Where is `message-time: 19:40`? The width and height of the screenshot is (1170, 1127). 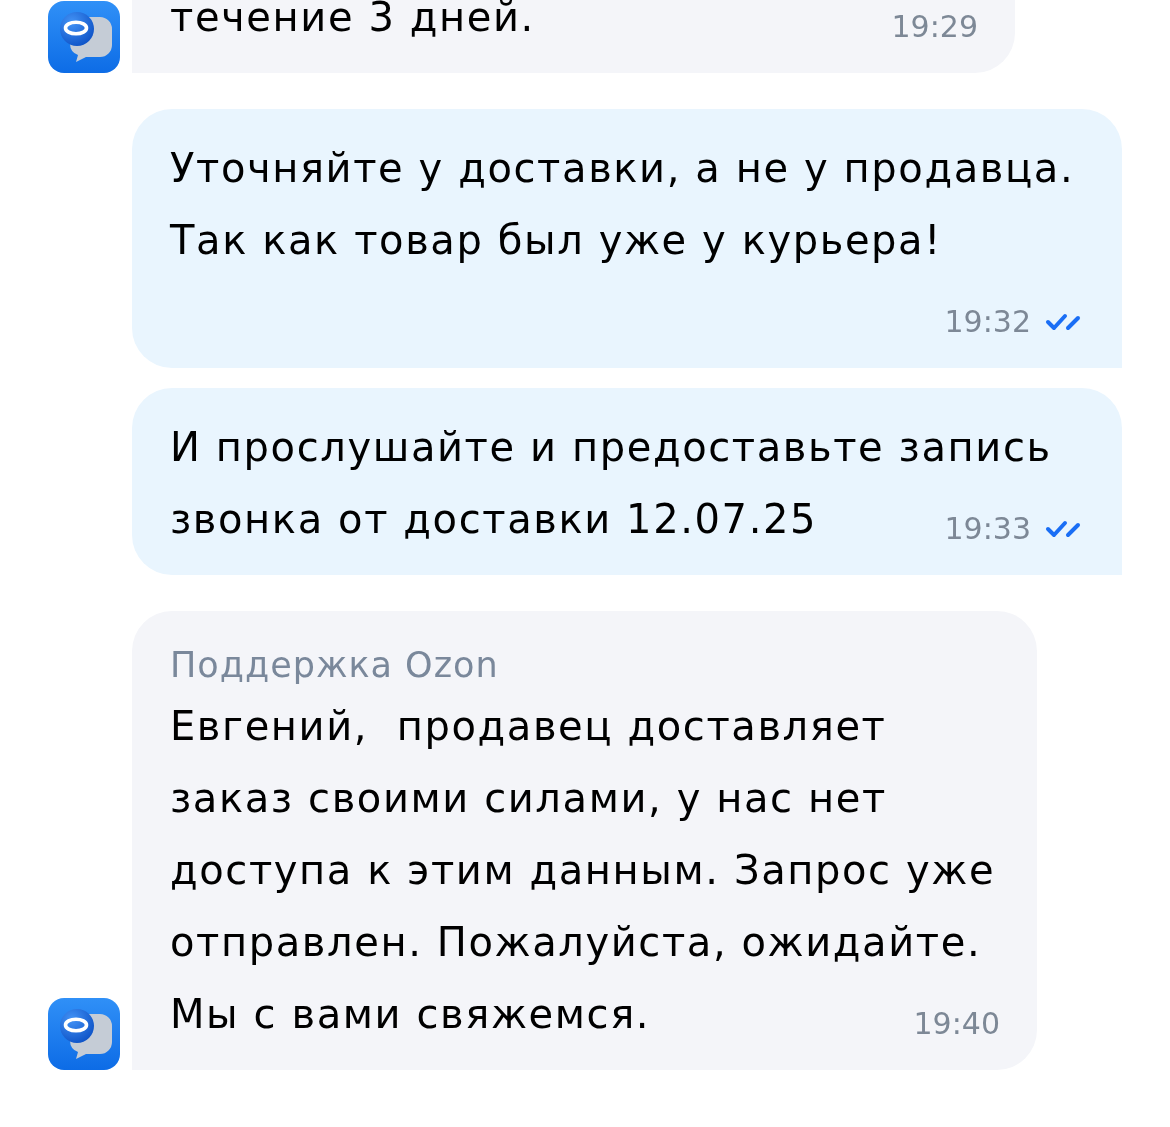
message-time: 19:40 is located at coordinates (956, 1024).